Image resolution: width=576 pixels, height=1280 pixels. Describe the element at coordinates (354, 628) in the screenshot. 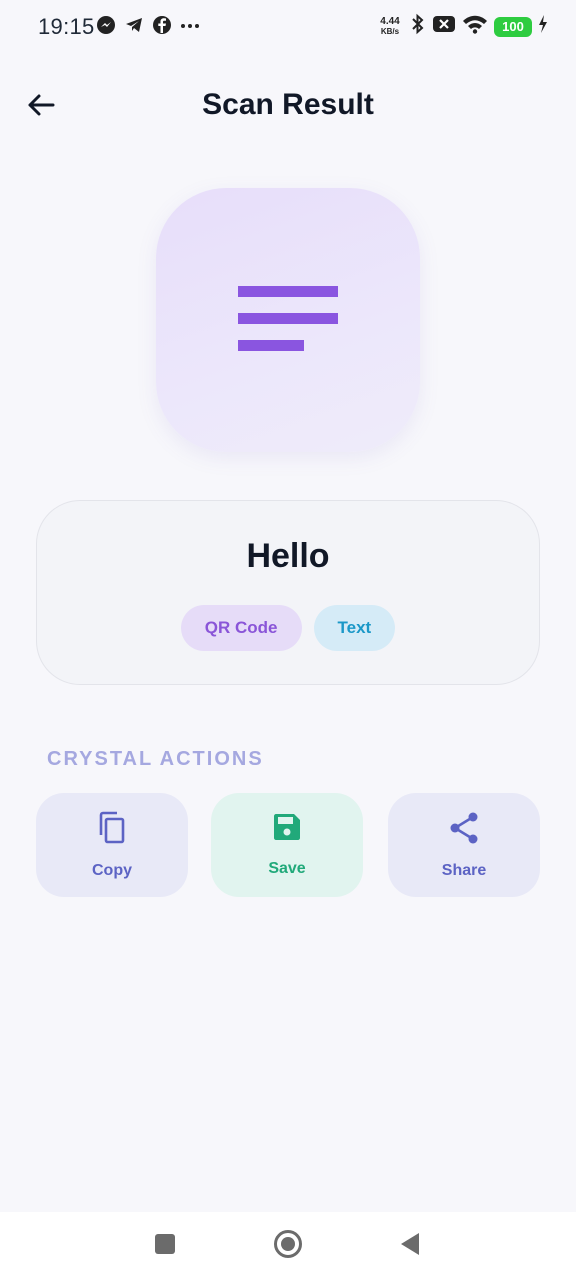

I see `text-type-chip: Text` at that location.